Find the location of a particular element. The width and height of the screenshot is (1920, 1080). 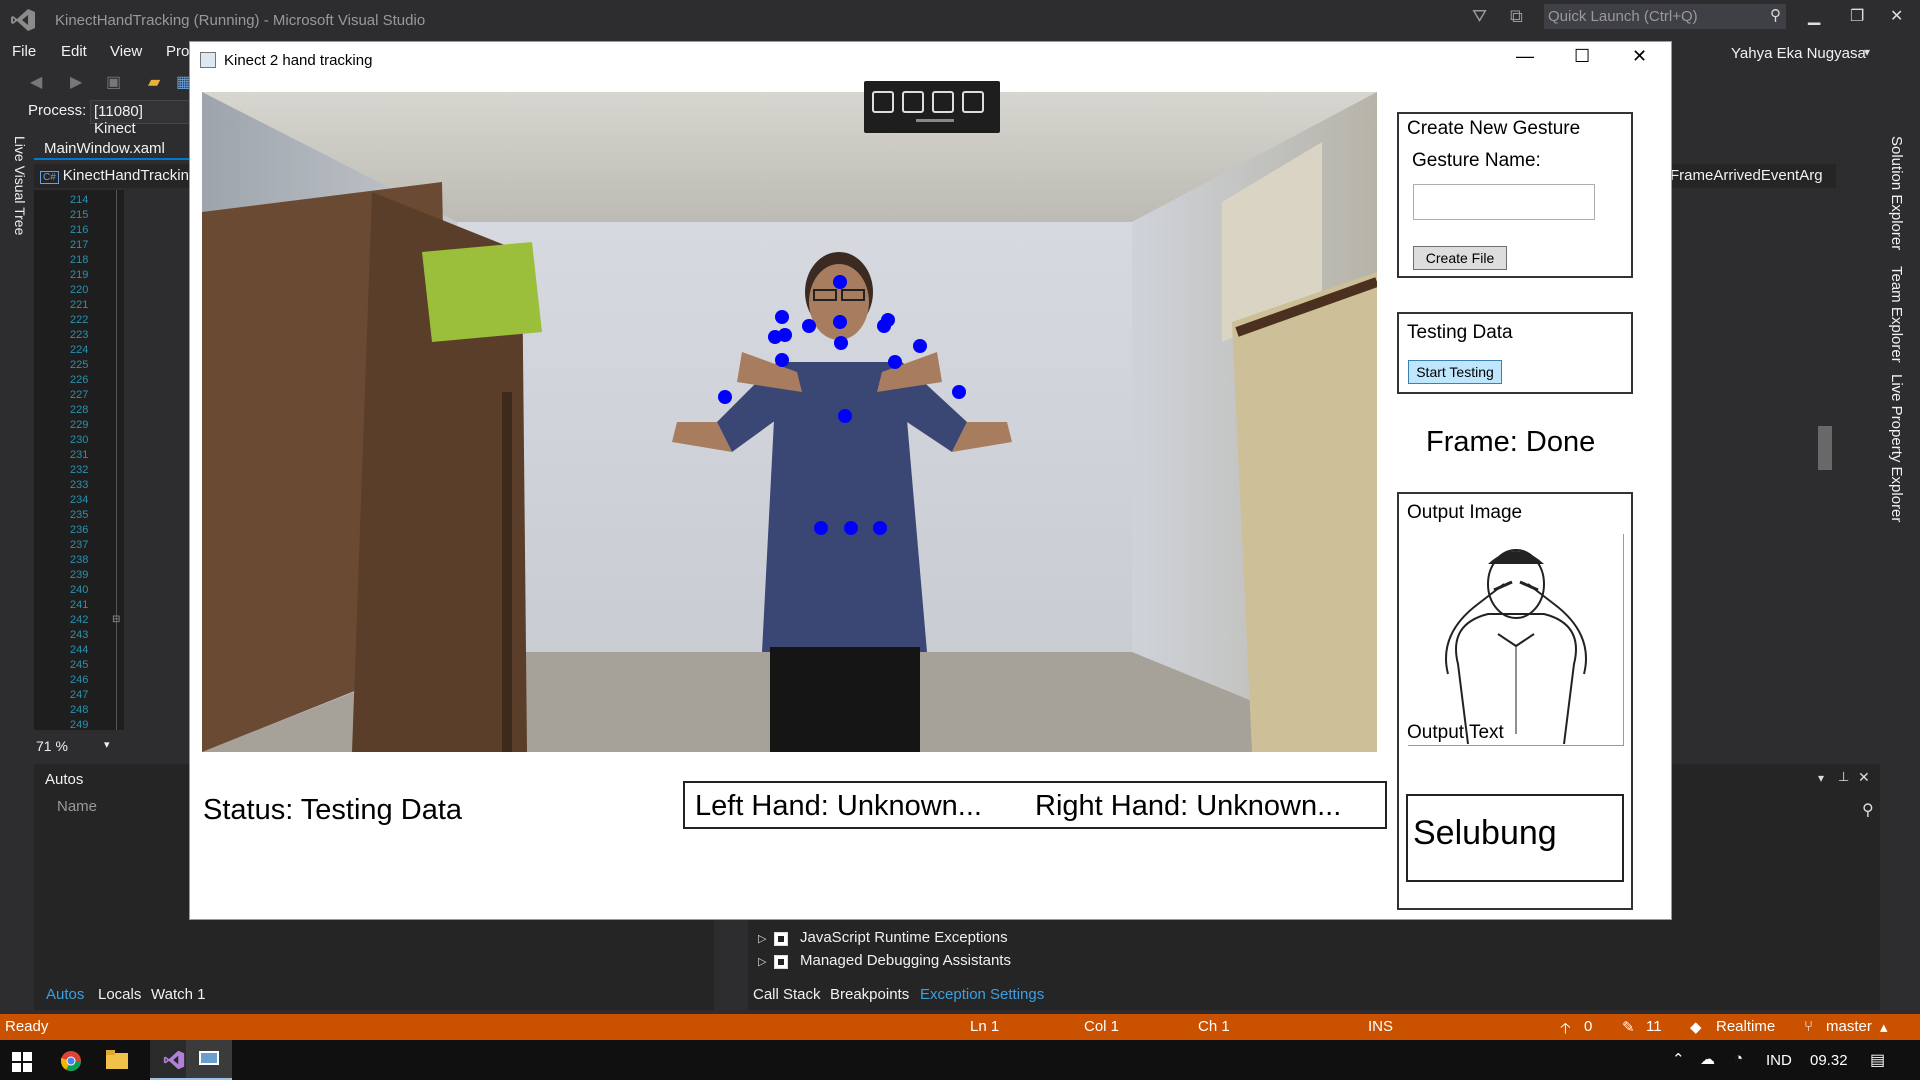

team-explorer-tab: Team Explorer is located at coordinates (1896, 314).